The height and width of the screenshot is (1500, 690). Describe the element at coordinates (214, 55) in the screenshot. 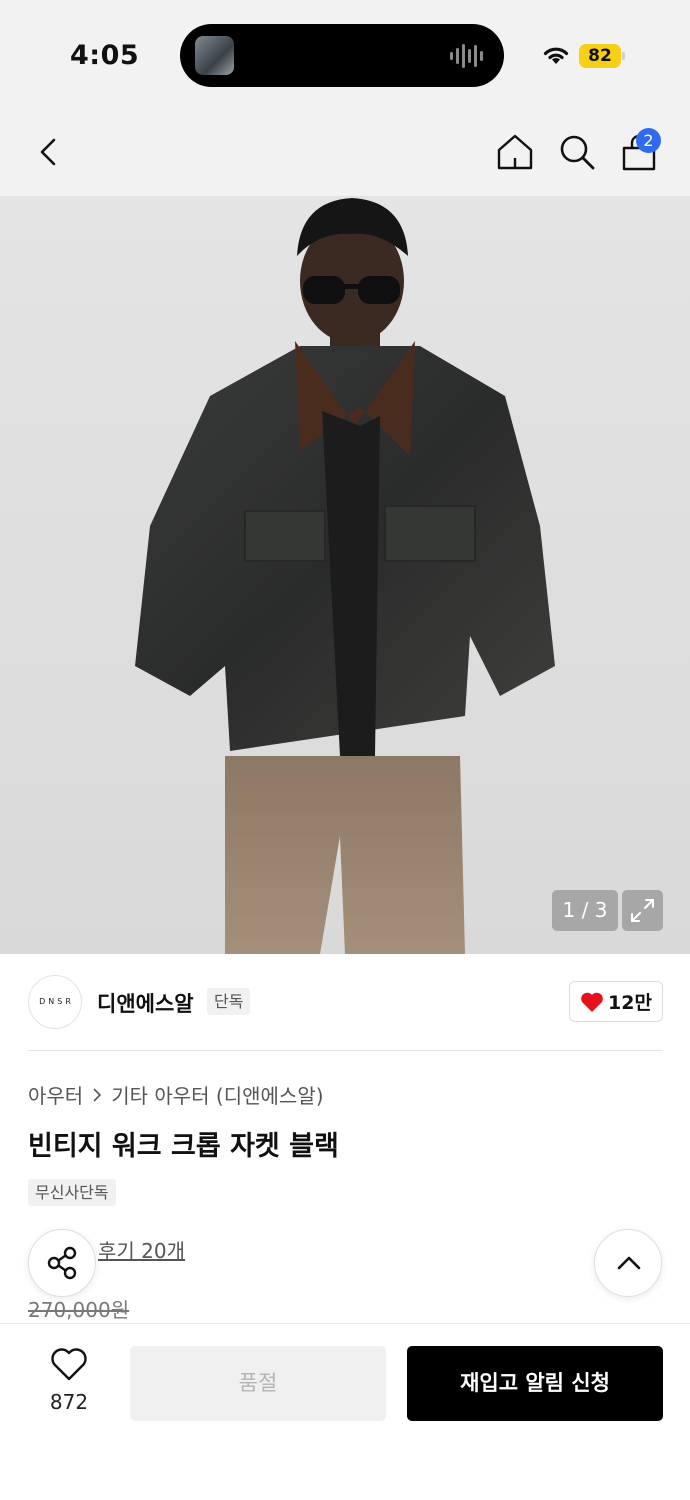

I see `now-playing-thumbnail` at that location.